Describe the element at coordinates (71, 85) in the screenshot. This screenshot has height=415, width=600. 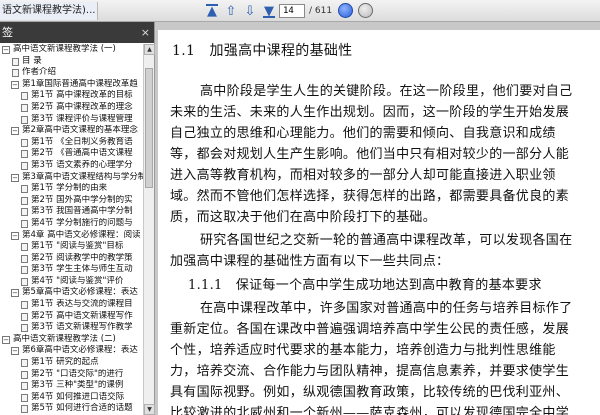
I see `bookmark-item: − 第1章国际普通高中课程改革趋` at that location.